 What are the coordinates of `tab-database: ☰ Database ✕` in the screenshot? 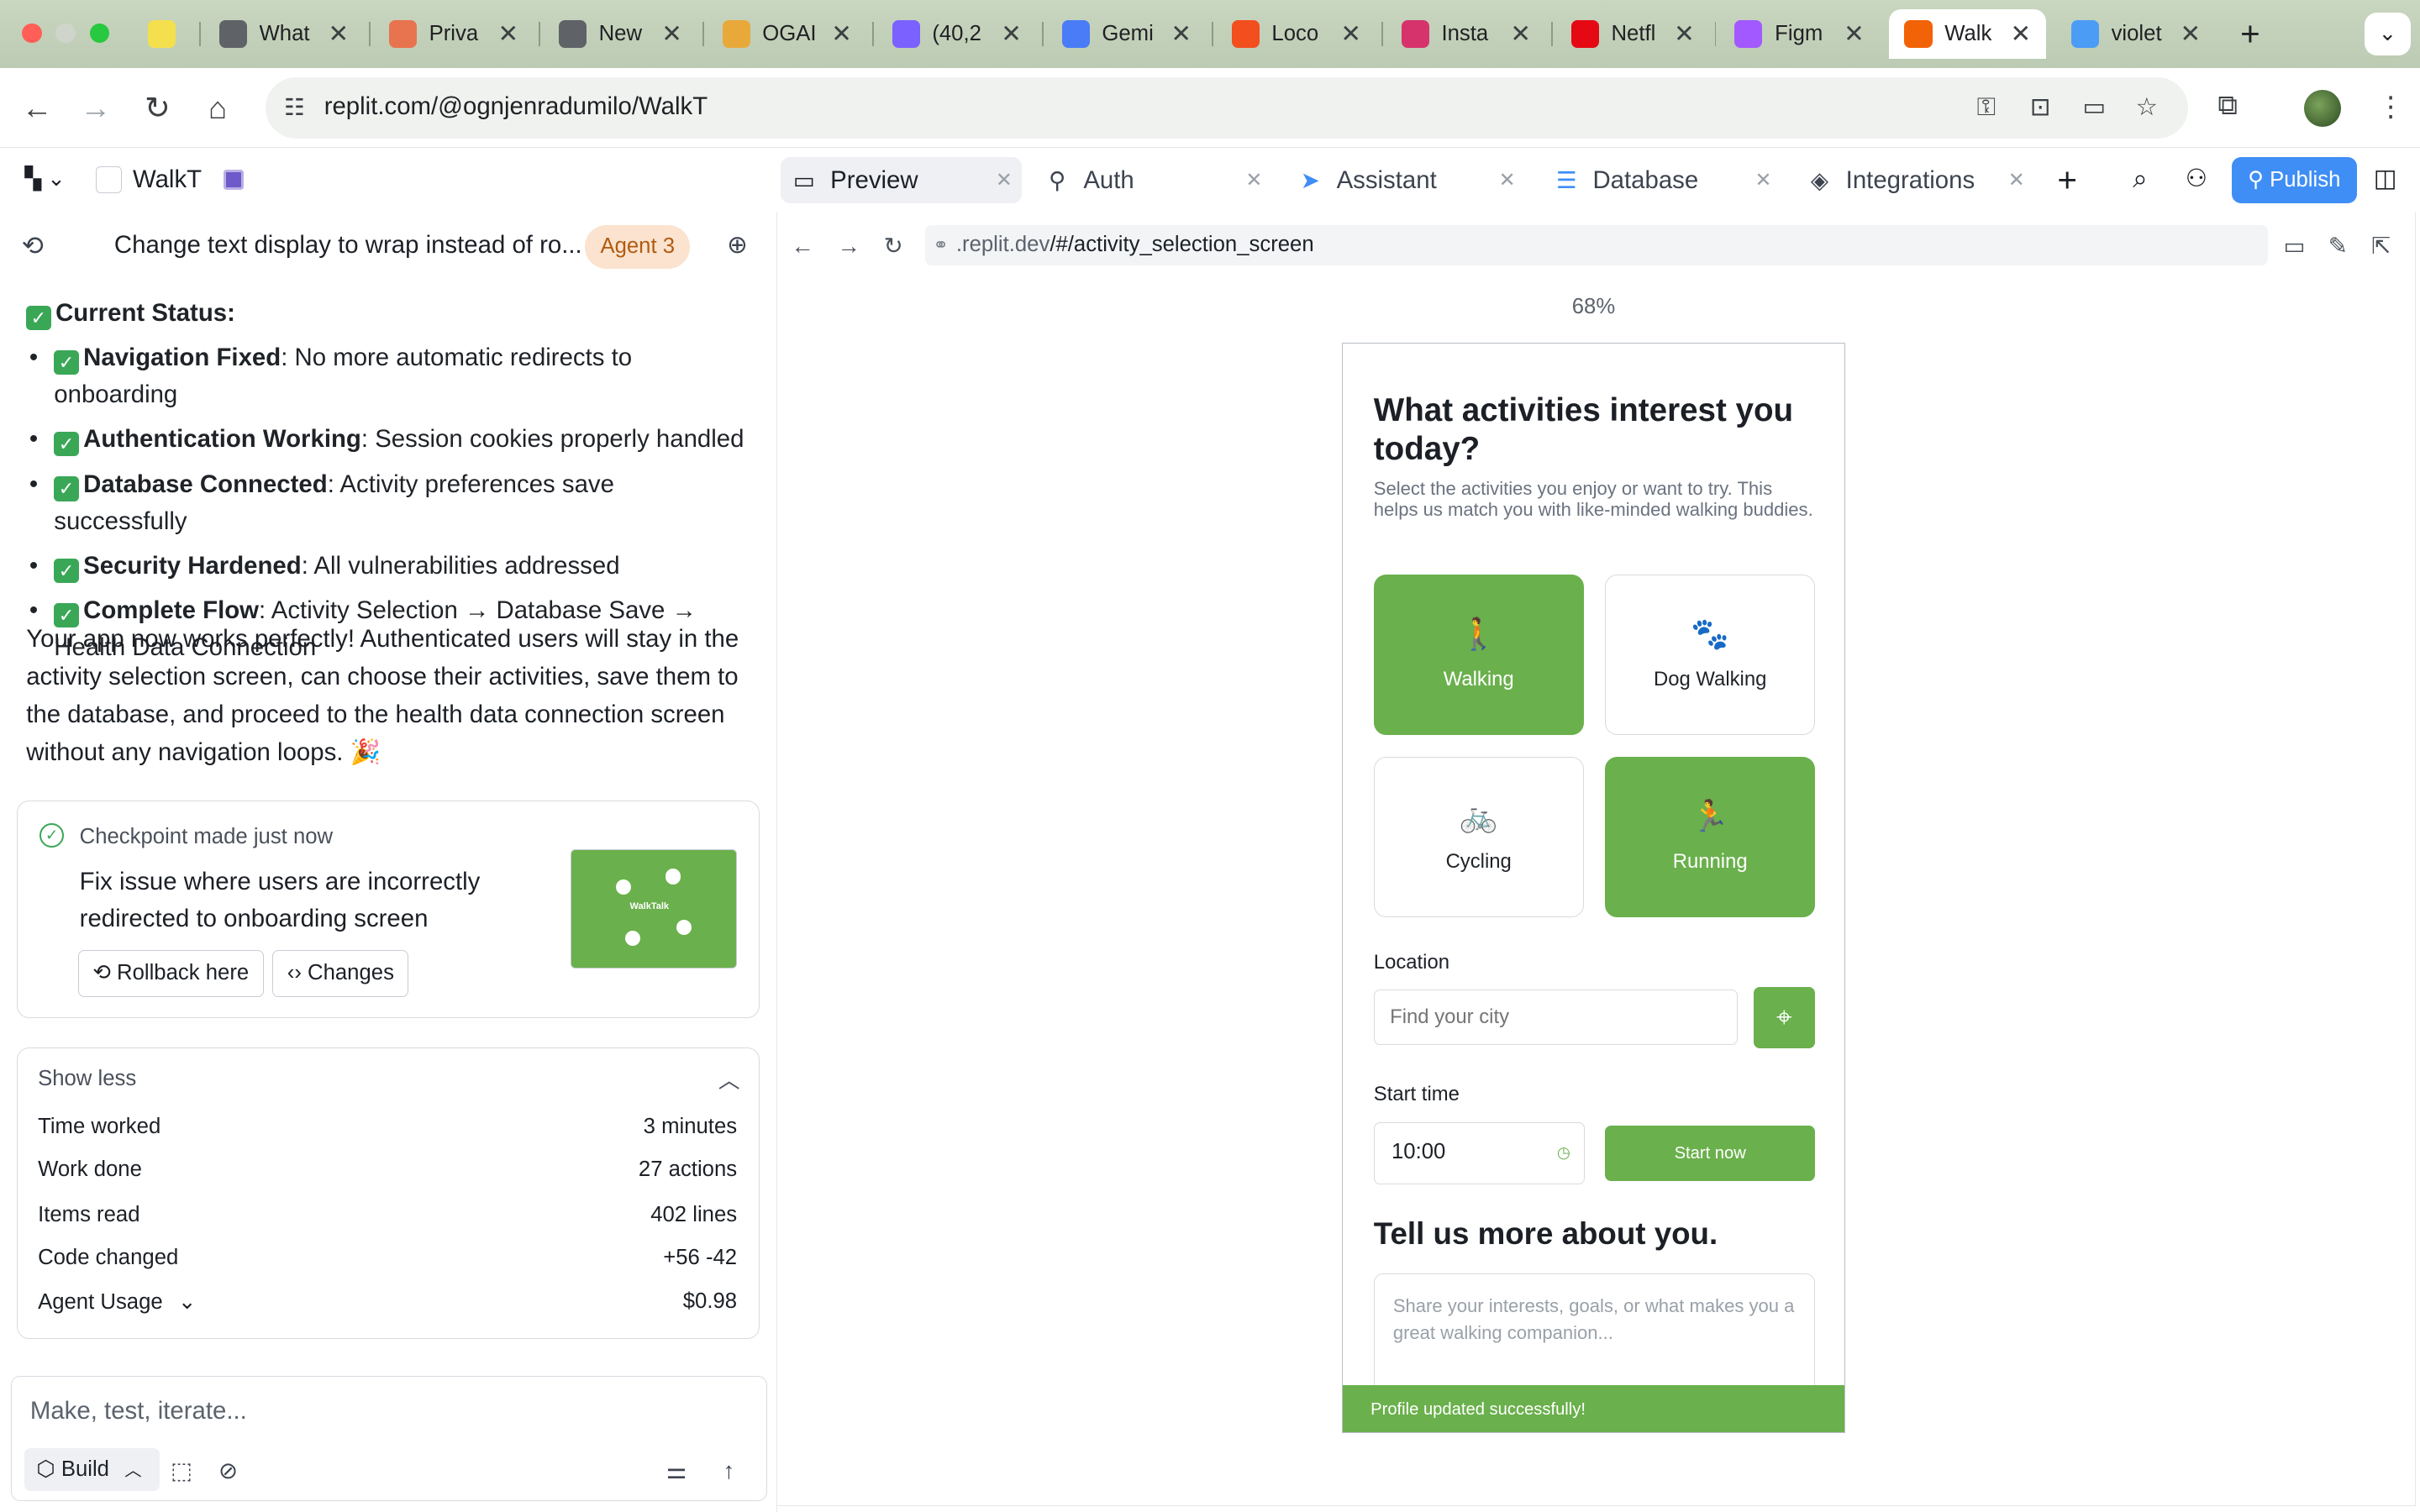 It's located at (1662, 180).